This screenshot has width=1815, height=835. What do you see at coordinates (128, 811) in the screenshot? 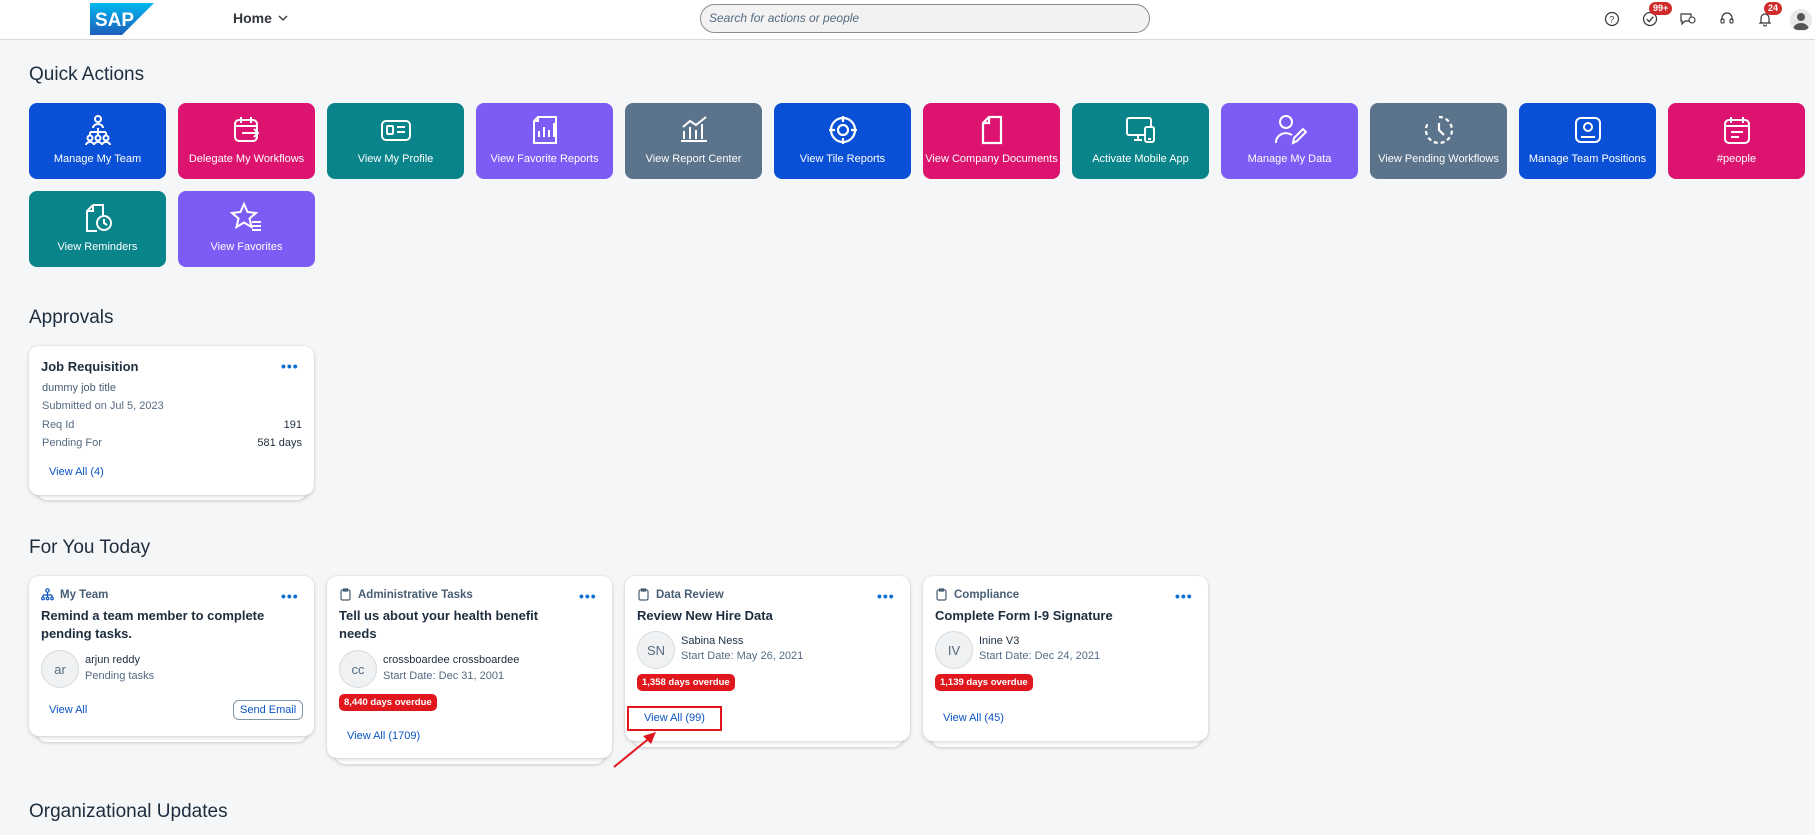
I see `organizational-updates-title: Organizational Updates` at bounding box center [128, 811].